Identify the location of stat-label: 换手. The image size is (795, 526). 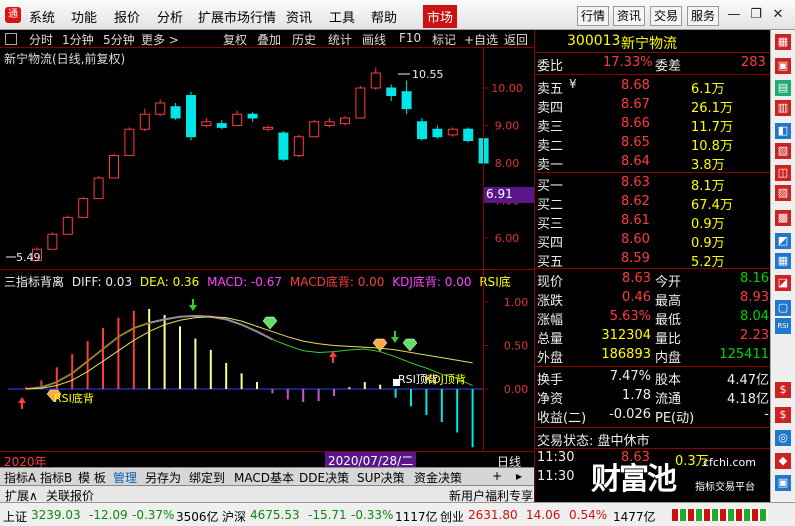
(550, 380).